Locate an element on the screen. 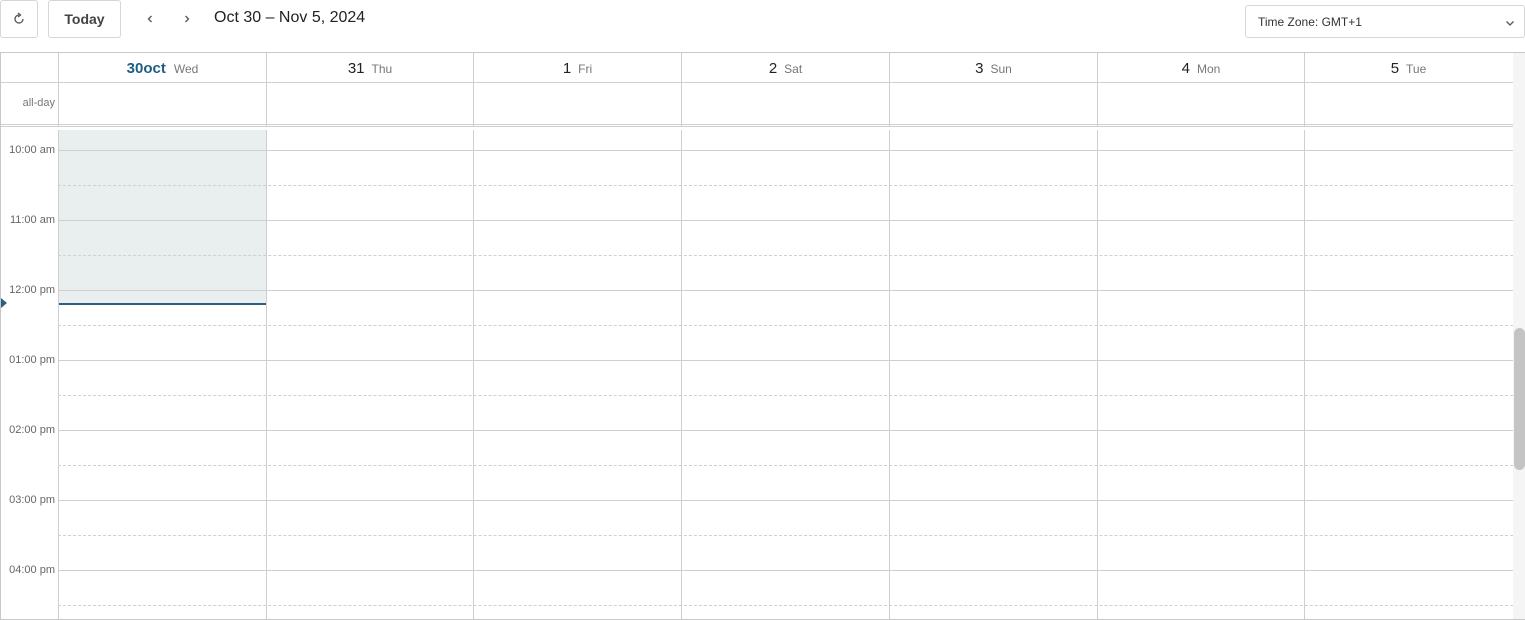 The height and width of the screenshot is (620, 1525). day-header: 2 Sat is located at coordinates (785, 68).